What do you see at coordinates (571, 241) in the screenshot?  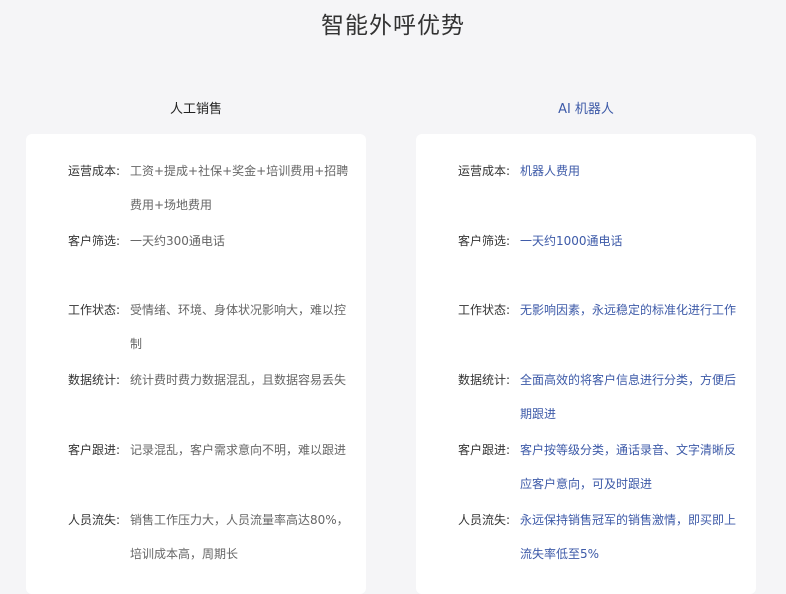 I see `row-value: 一天约1000通电话` at bounding box center [571, 241].